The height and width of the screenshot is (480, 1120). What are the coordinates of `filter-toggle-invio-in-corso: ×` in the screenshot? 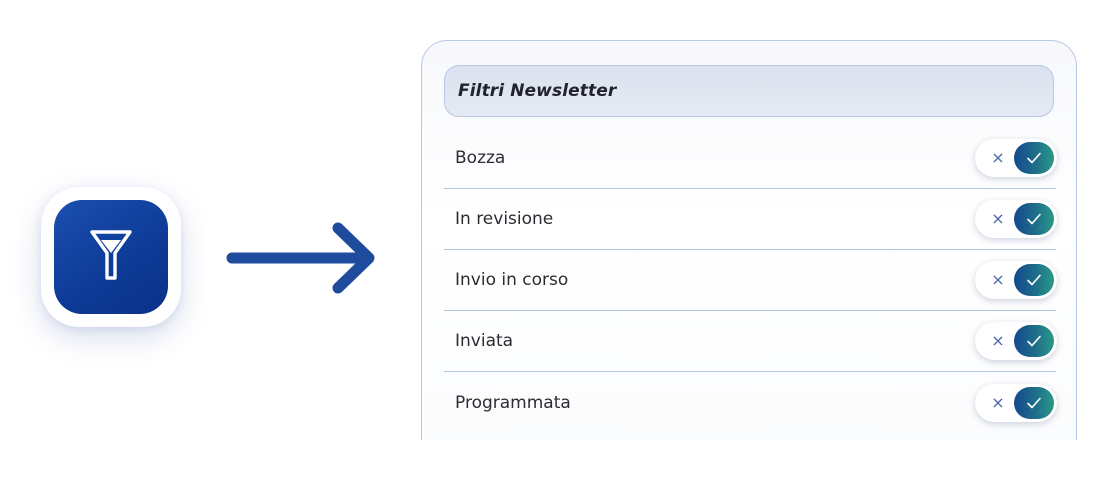 It's located at (1016, 280).